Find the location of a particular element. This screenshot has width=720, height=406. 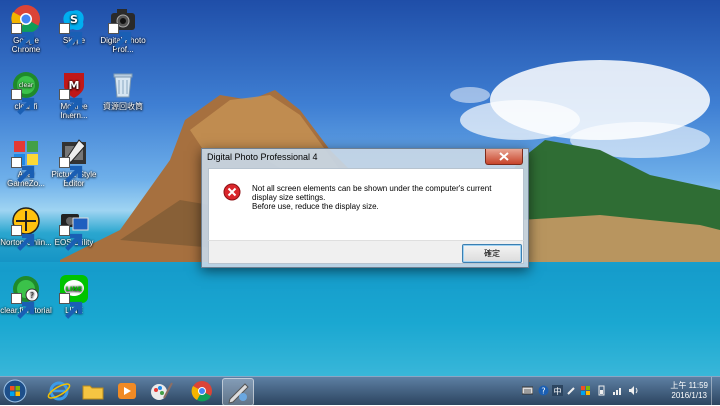

file-explorer-icon is located at coordinates (93, 392).